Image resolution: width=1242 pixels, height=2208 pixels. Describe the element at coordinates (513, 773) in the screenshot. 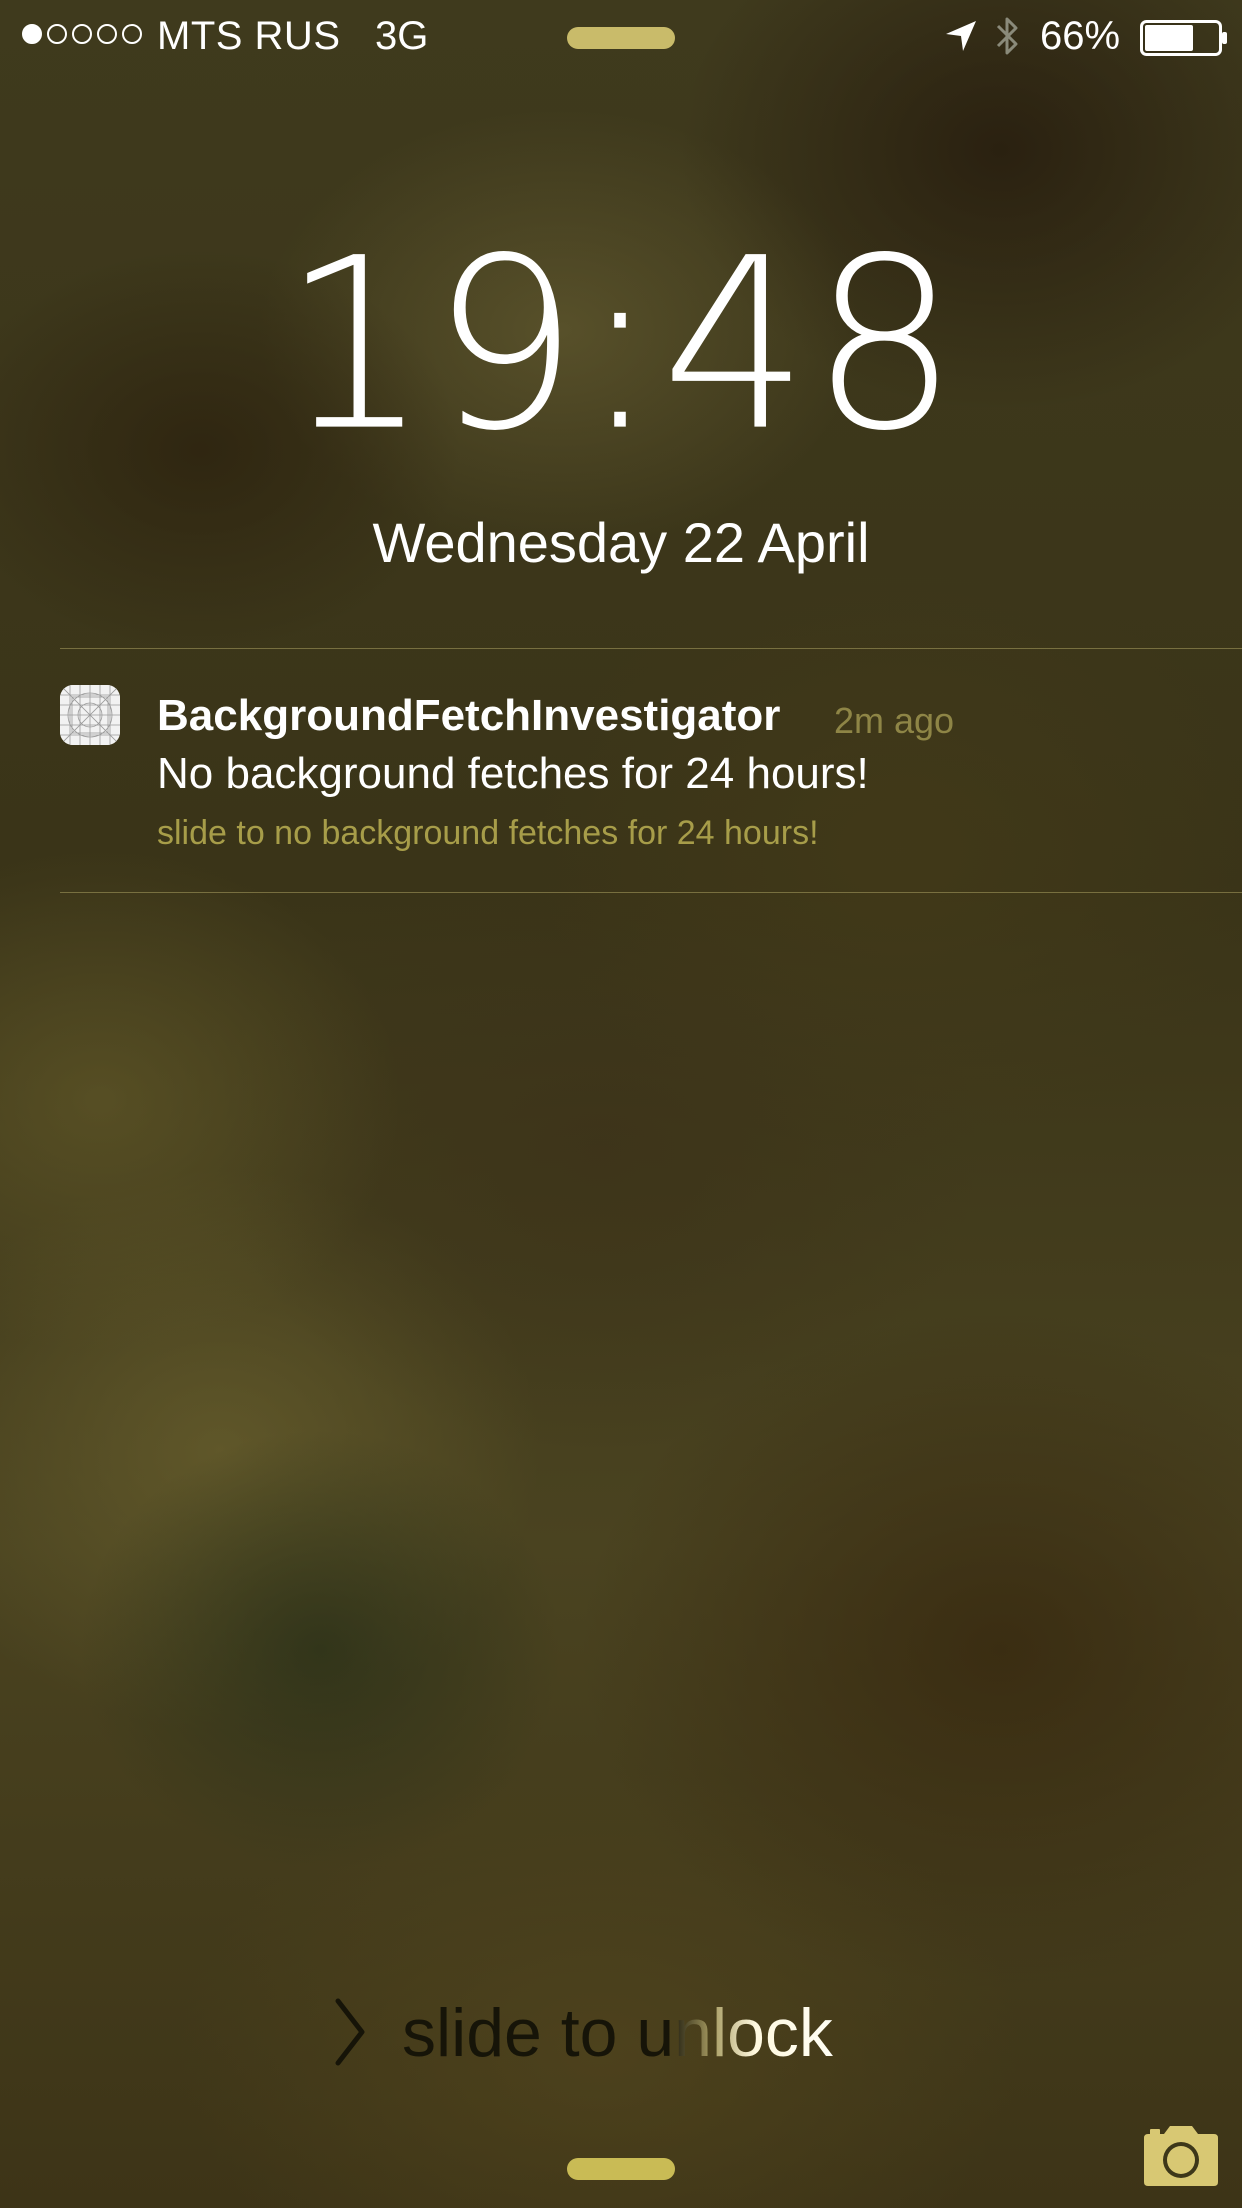

I see `notification-message: No background fetches for 24 hours!` at that location.